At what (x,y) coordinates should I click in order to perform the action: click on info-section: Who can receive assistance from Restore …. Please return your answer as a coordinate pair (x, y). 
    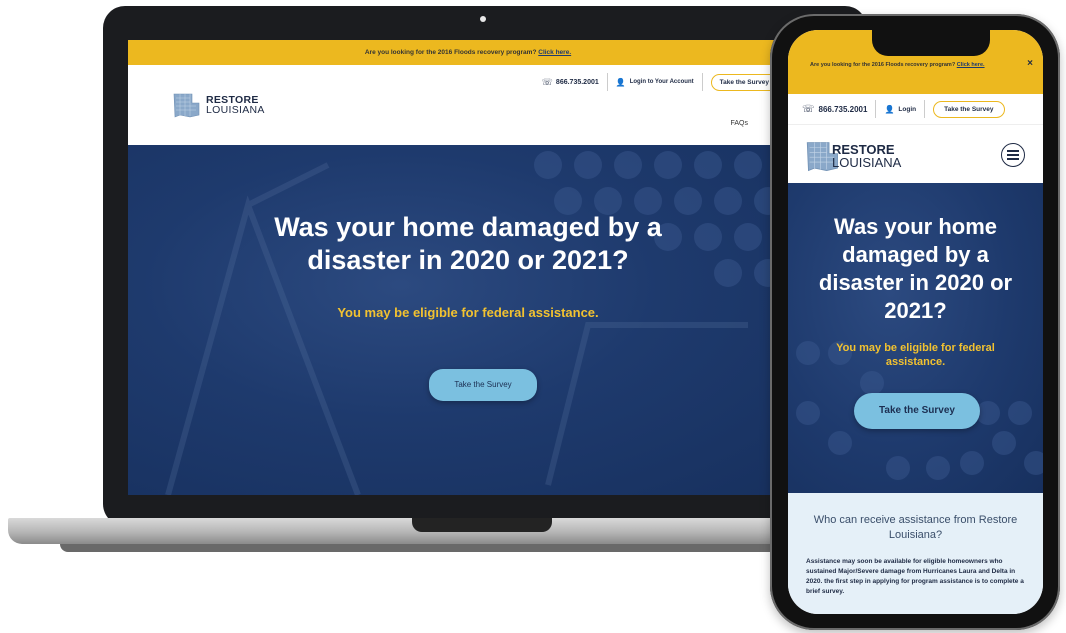
    Looking at the image, I should click on (915, 553).